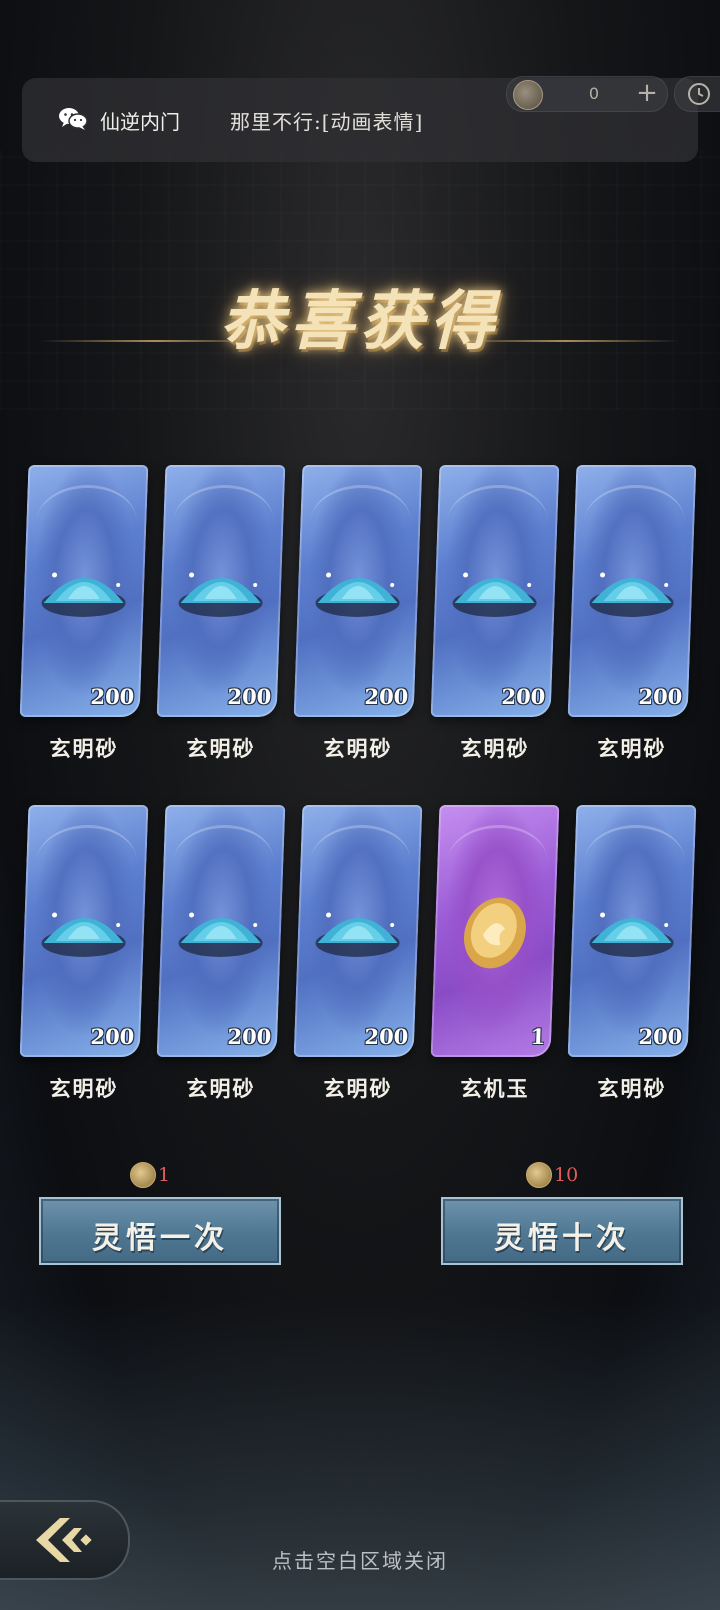 This screenshot has width=720, height=1610. Describe the element at coordinates (164, 1175) in the screenshot. I see `single-cost-amount: 1` at that location.